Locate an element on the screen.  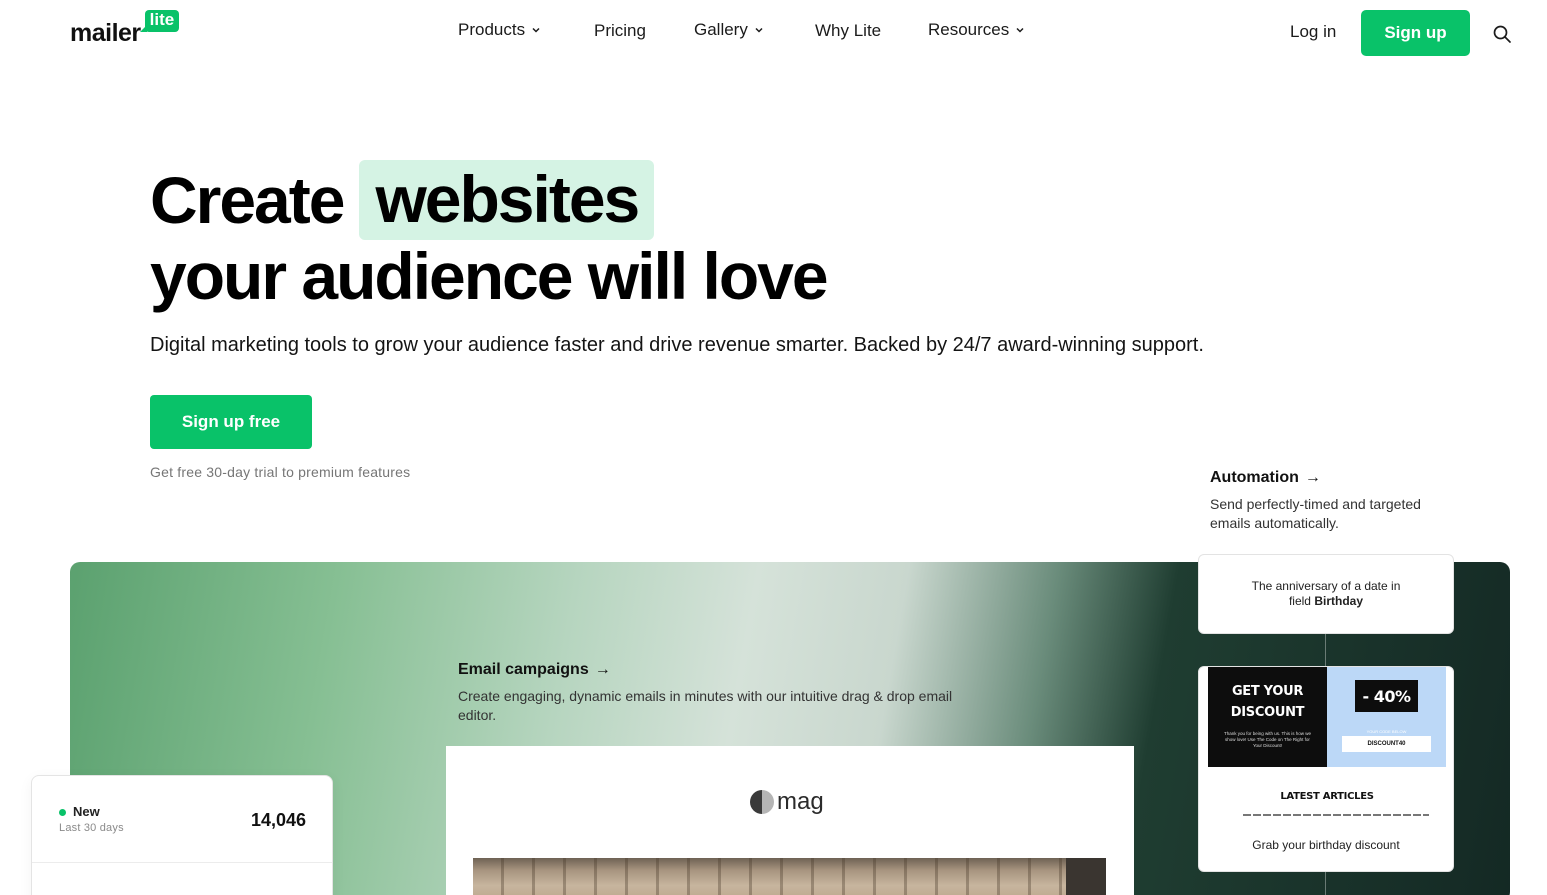
image-texture is located at coordinates (789, 876).